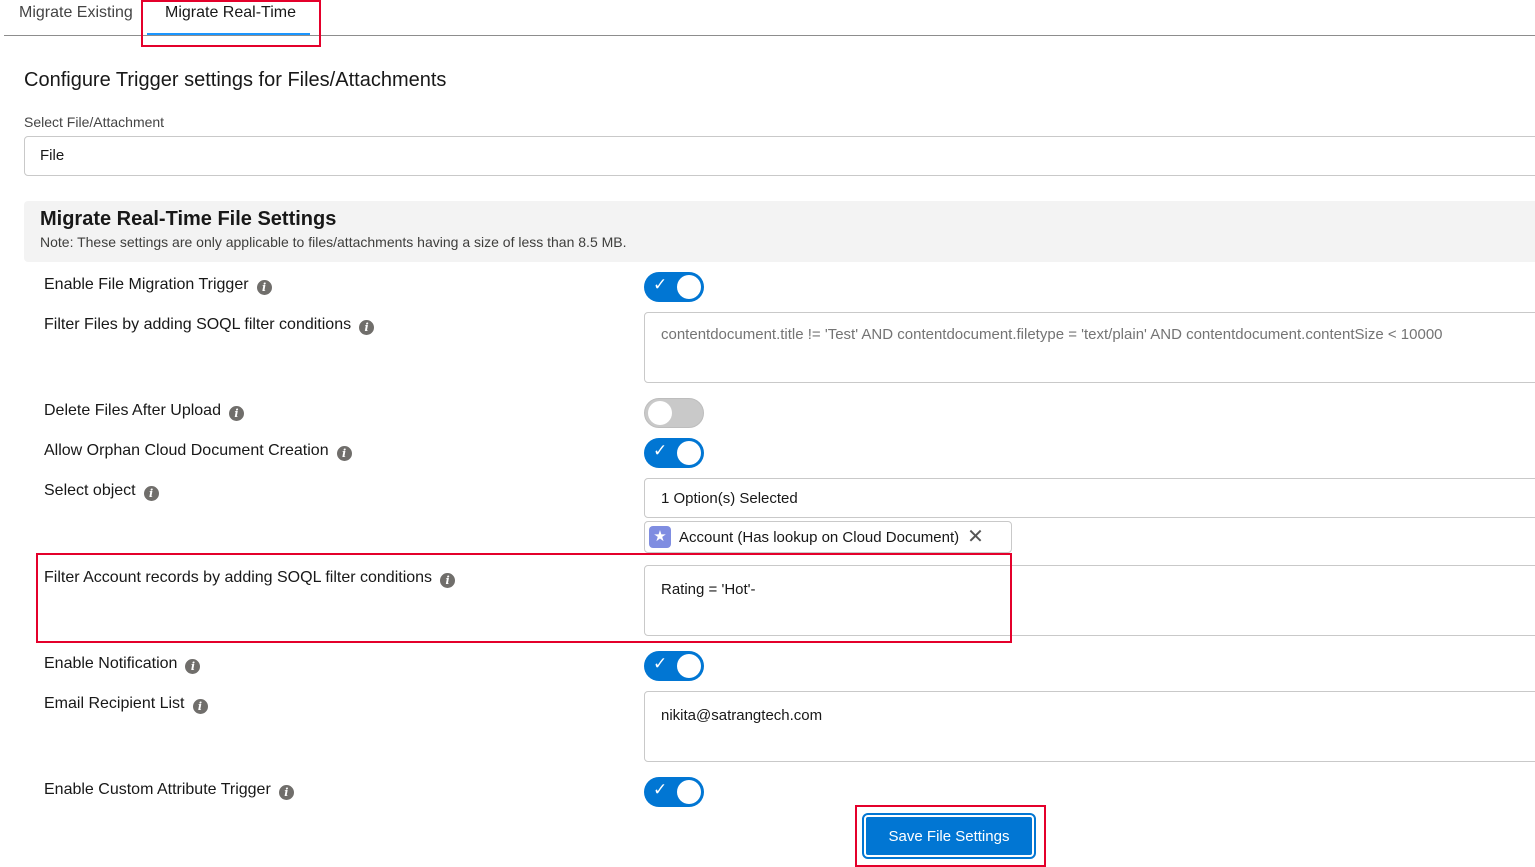  What do you see at coordinates (1089, 726) in the screenshot?
I see `email-recipients-textarea: nikita@satrangtech.com` at bounding box center [1089, 726].